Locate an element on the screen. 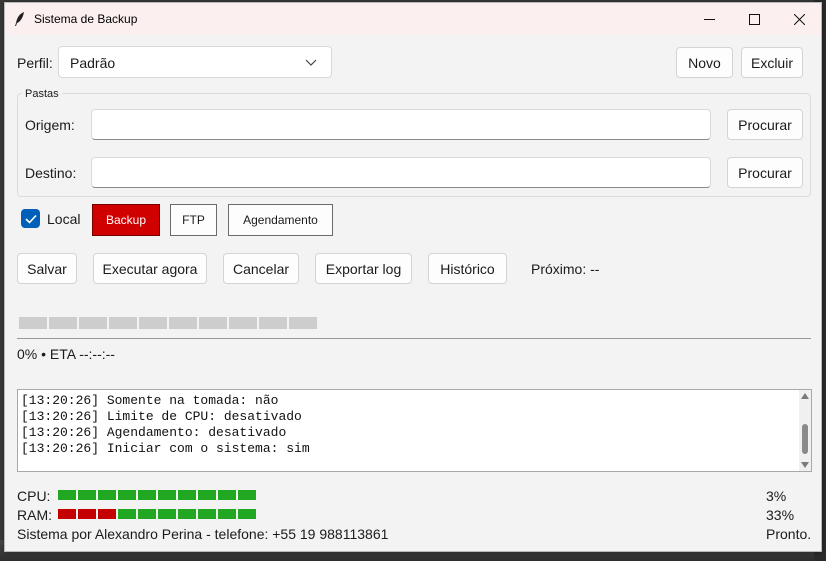 The width and height of the screenshot is (826, 561). save-button: Salvar is located at coordinates (47, 268).